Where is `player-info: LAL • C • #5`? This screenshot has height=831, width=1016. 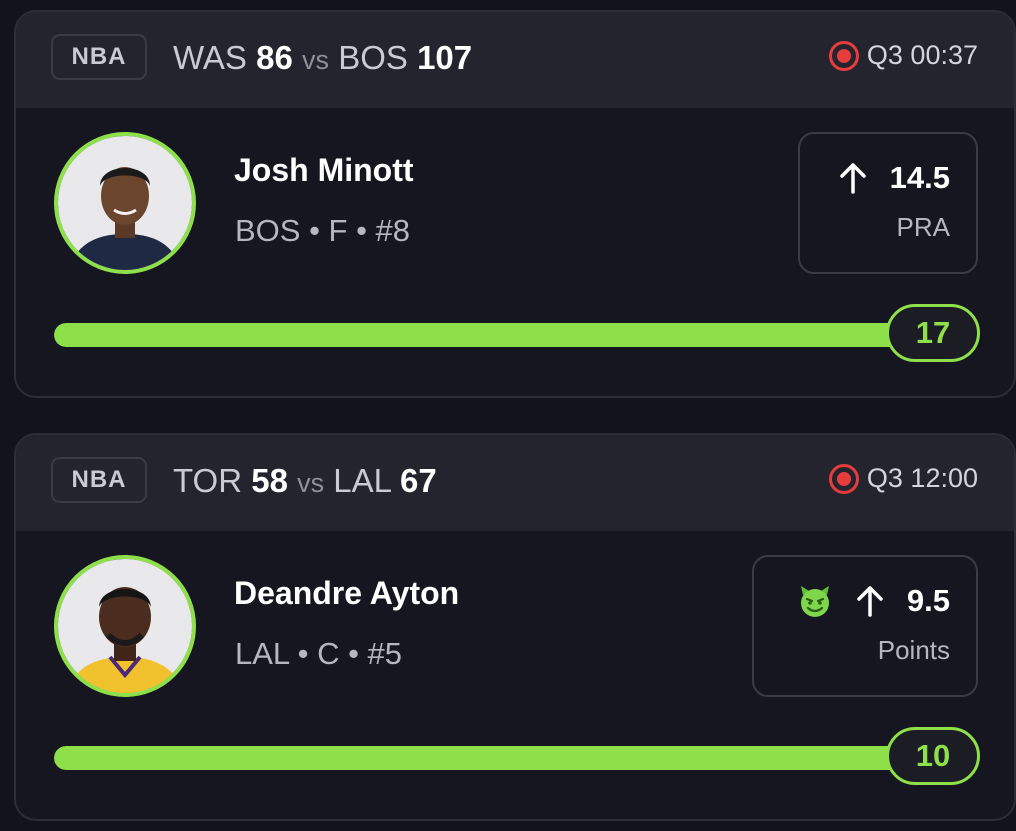 player-info: LAL • C • #5 is located at coordinates (319, 653).